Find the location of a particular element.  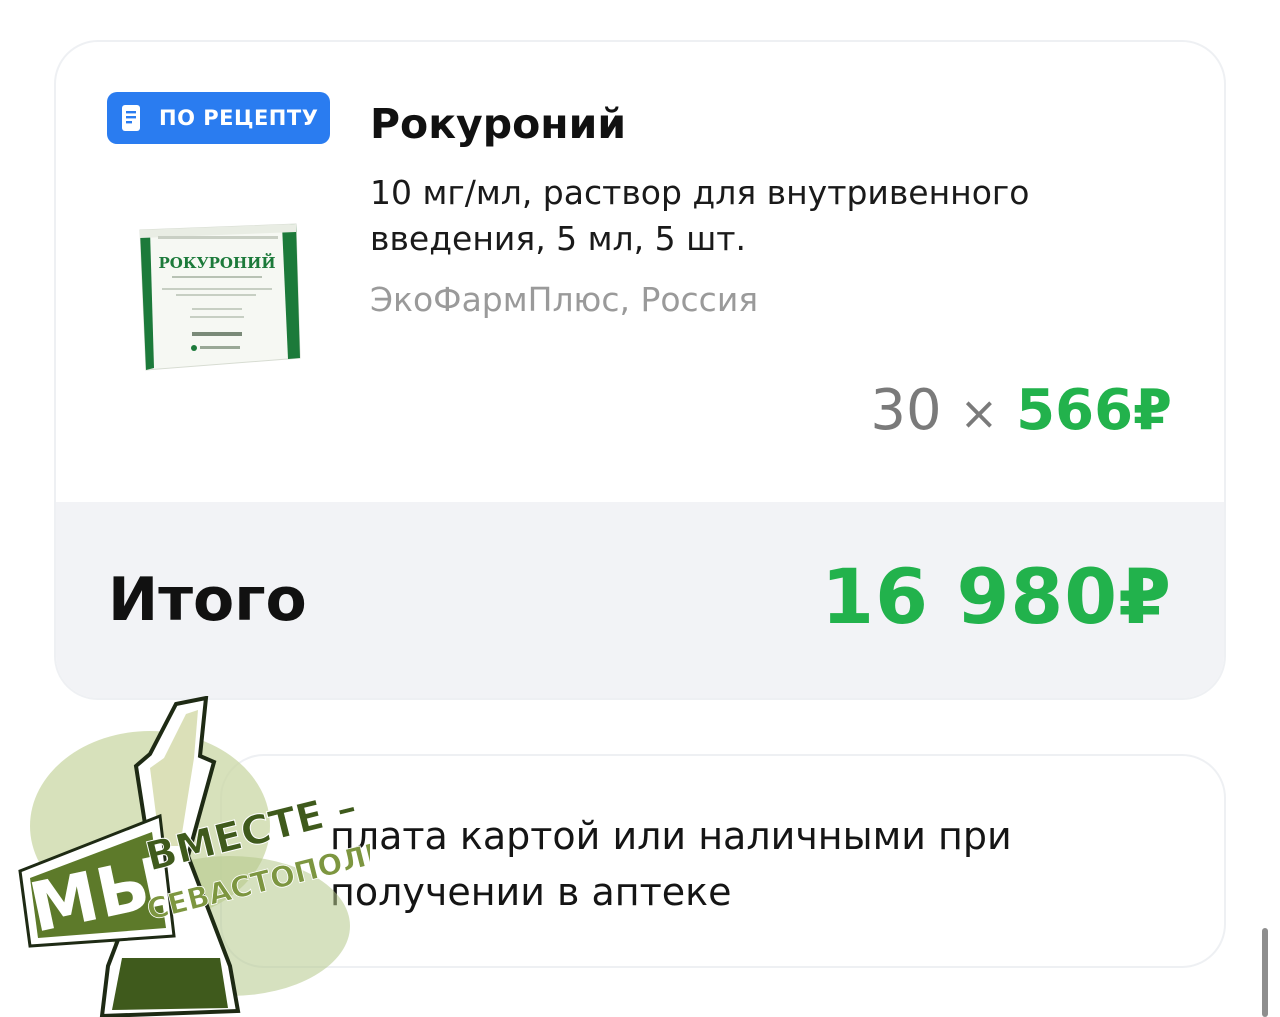

scrollbar is located at coordinates (1265, 972).